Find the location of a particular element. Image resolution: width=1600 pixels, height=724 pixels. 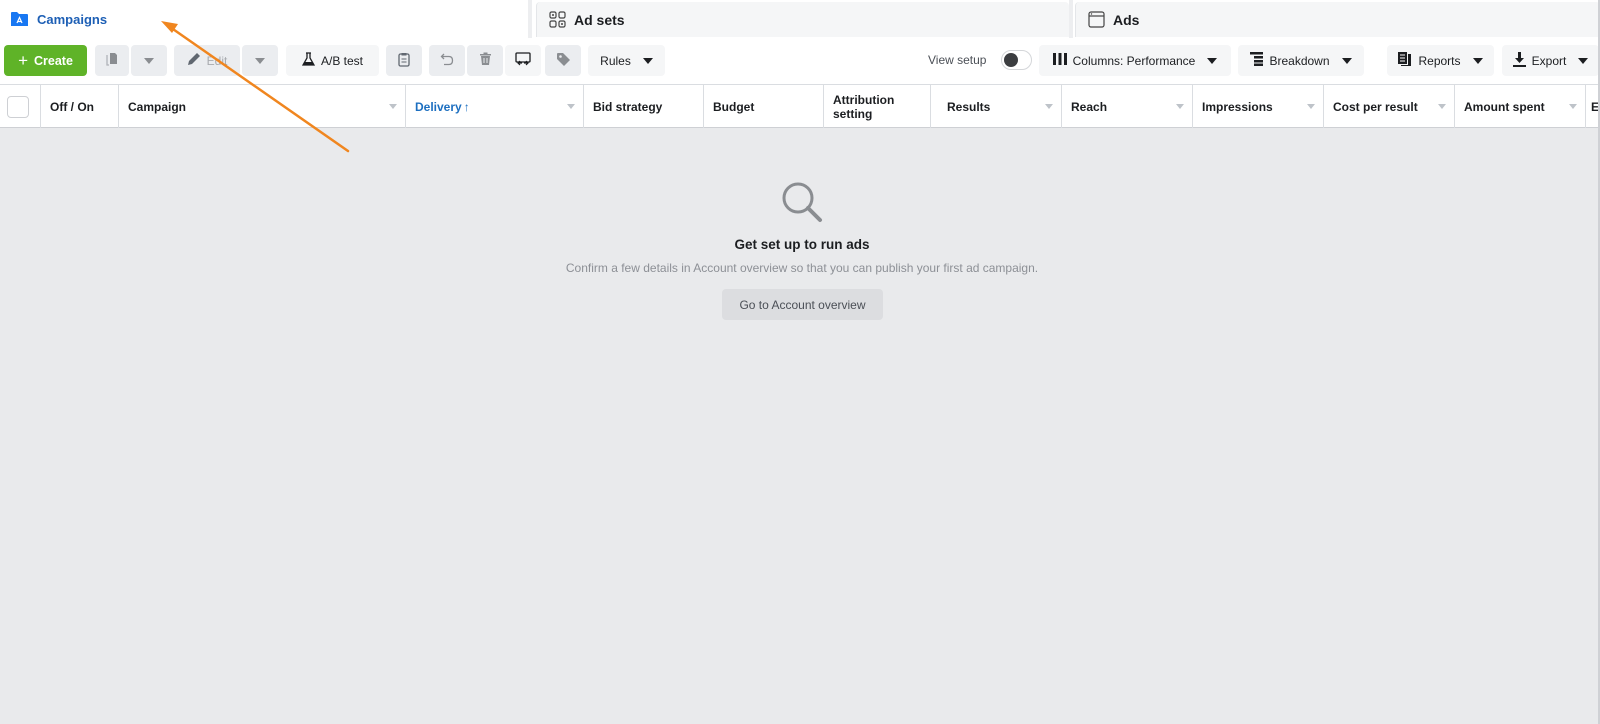

clipboard-button is located at coordinates (404, 60).